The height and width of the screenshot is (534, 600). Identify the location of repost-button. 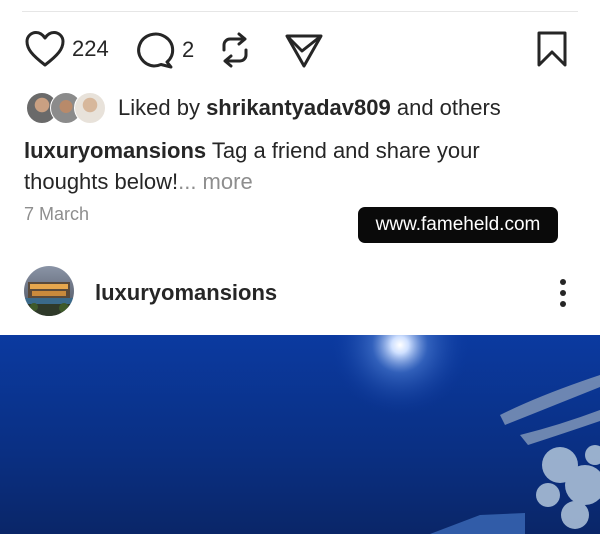
(235, 50).